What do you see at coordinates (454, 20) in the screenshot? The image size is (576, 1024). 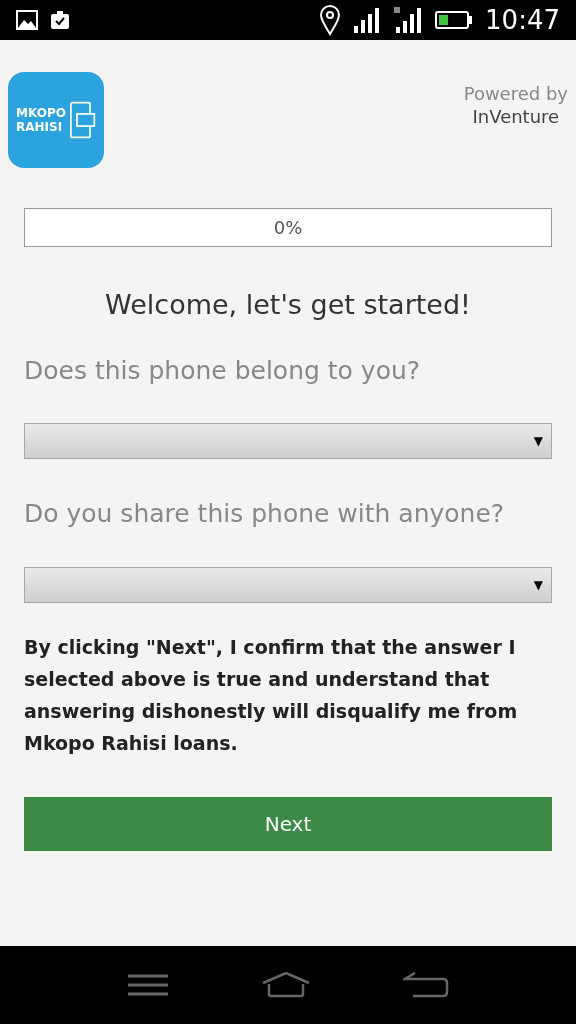 I see `battery-icon` at bounding box center [454, 20].